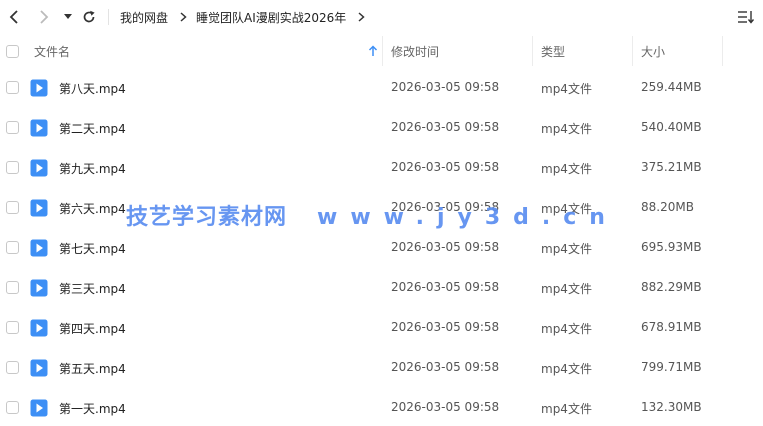 This screenshot has width=763, height=426. I want to click on history-dropdown-button, so click(68, 17).